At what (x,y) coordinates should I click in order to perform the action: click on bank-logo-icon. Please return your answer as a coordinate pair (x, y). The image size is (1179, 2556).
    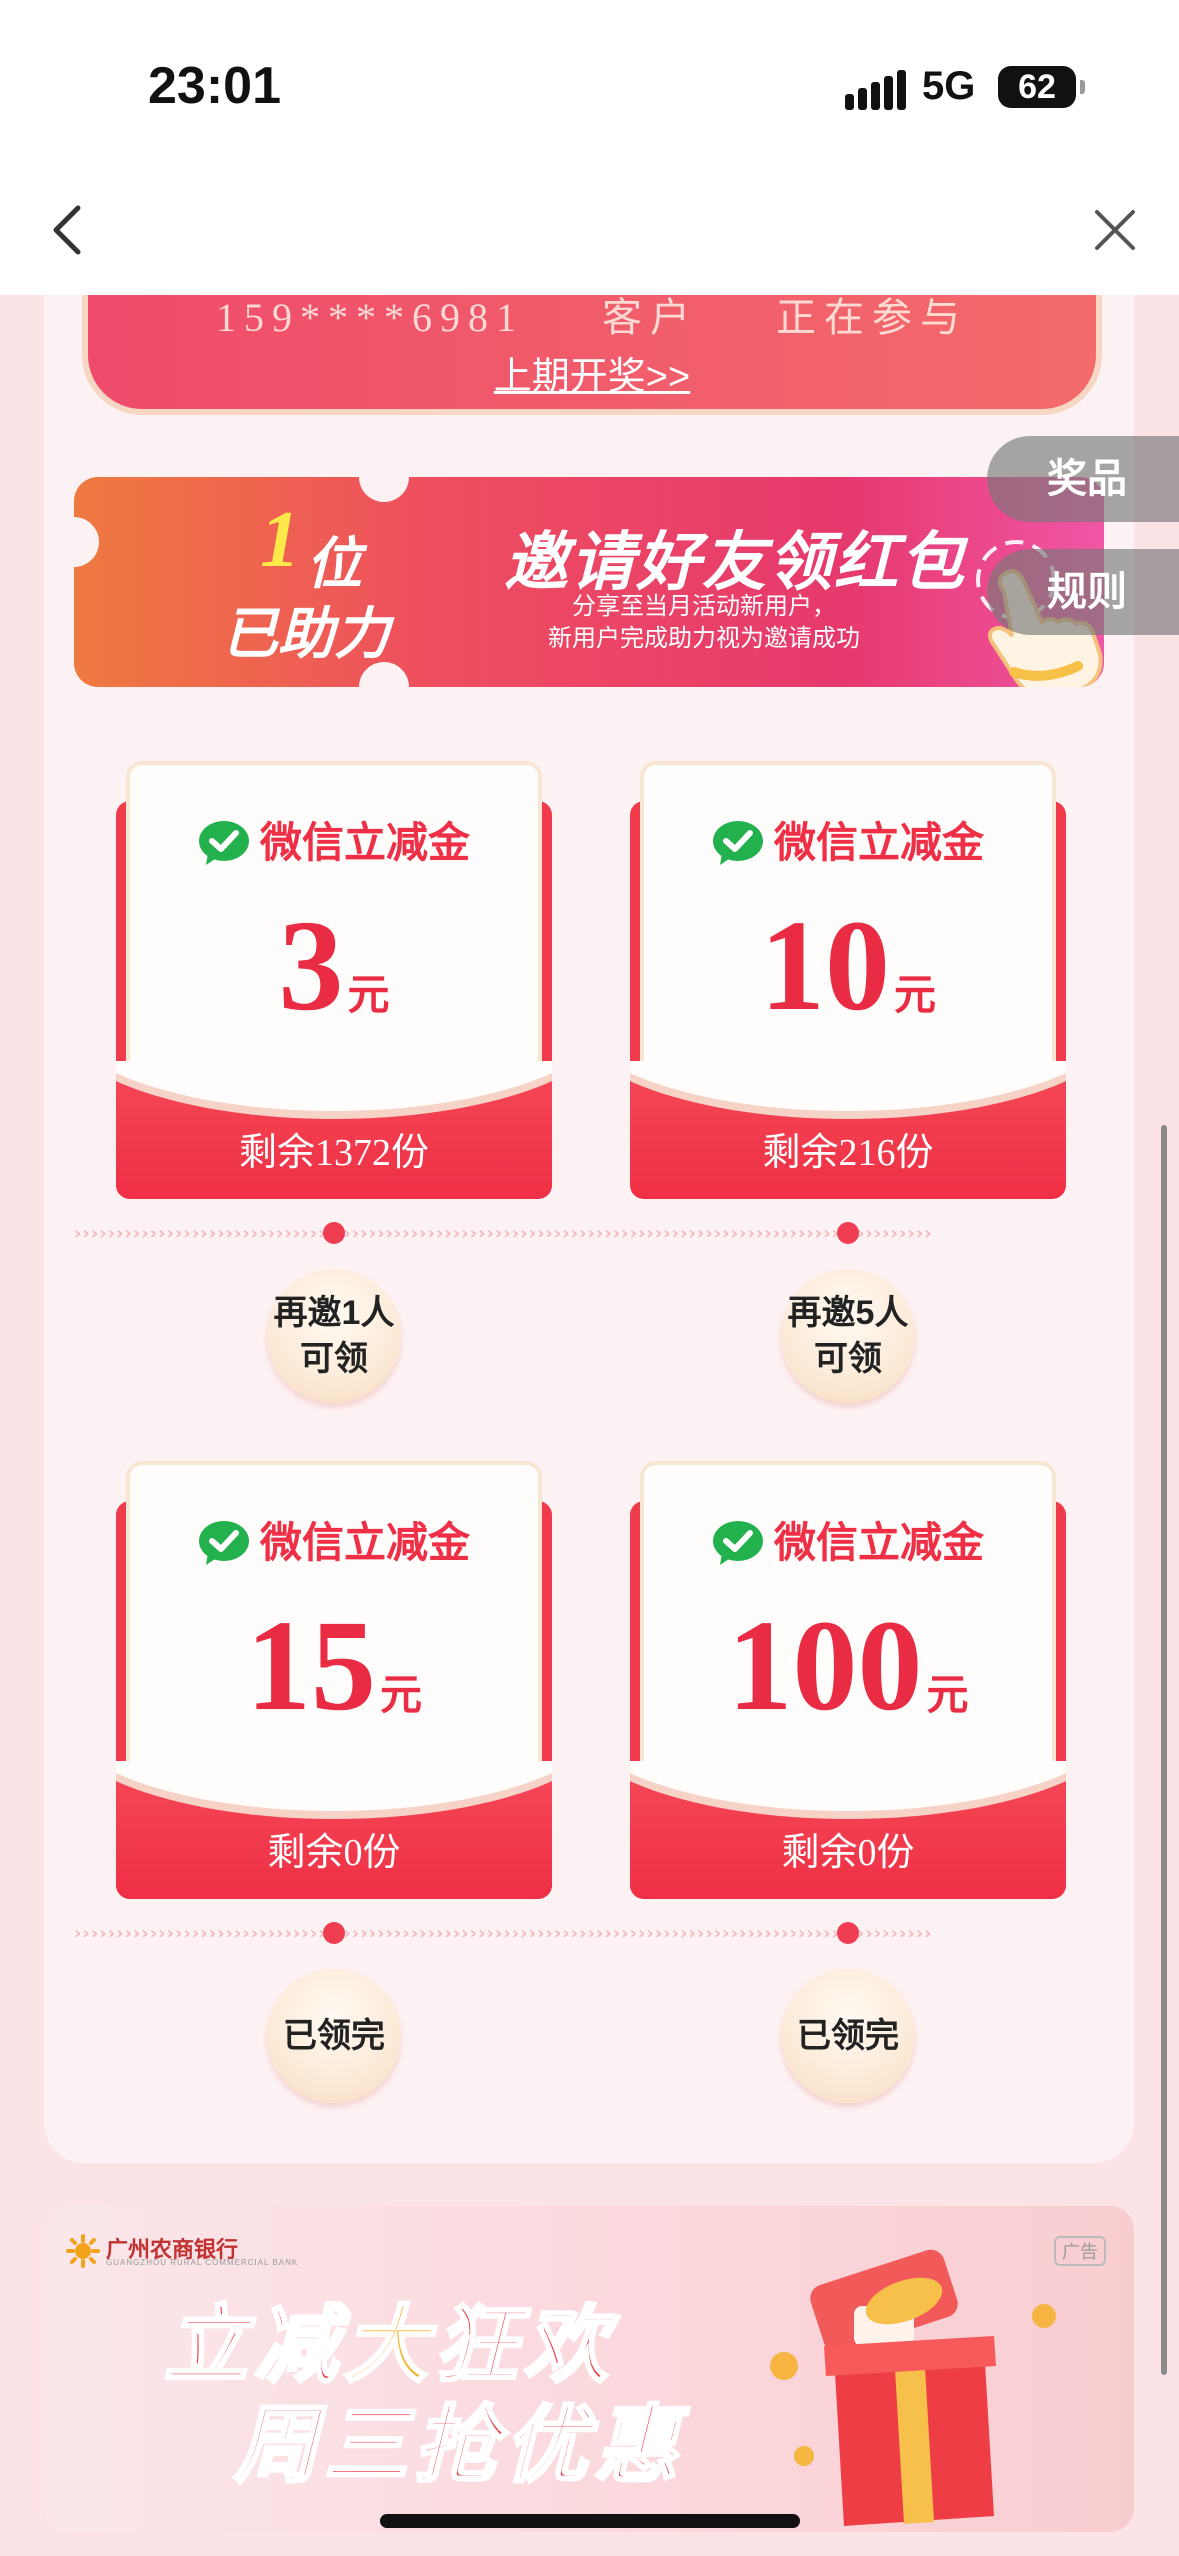
    Looking at the image, I should click on (83, 2251).